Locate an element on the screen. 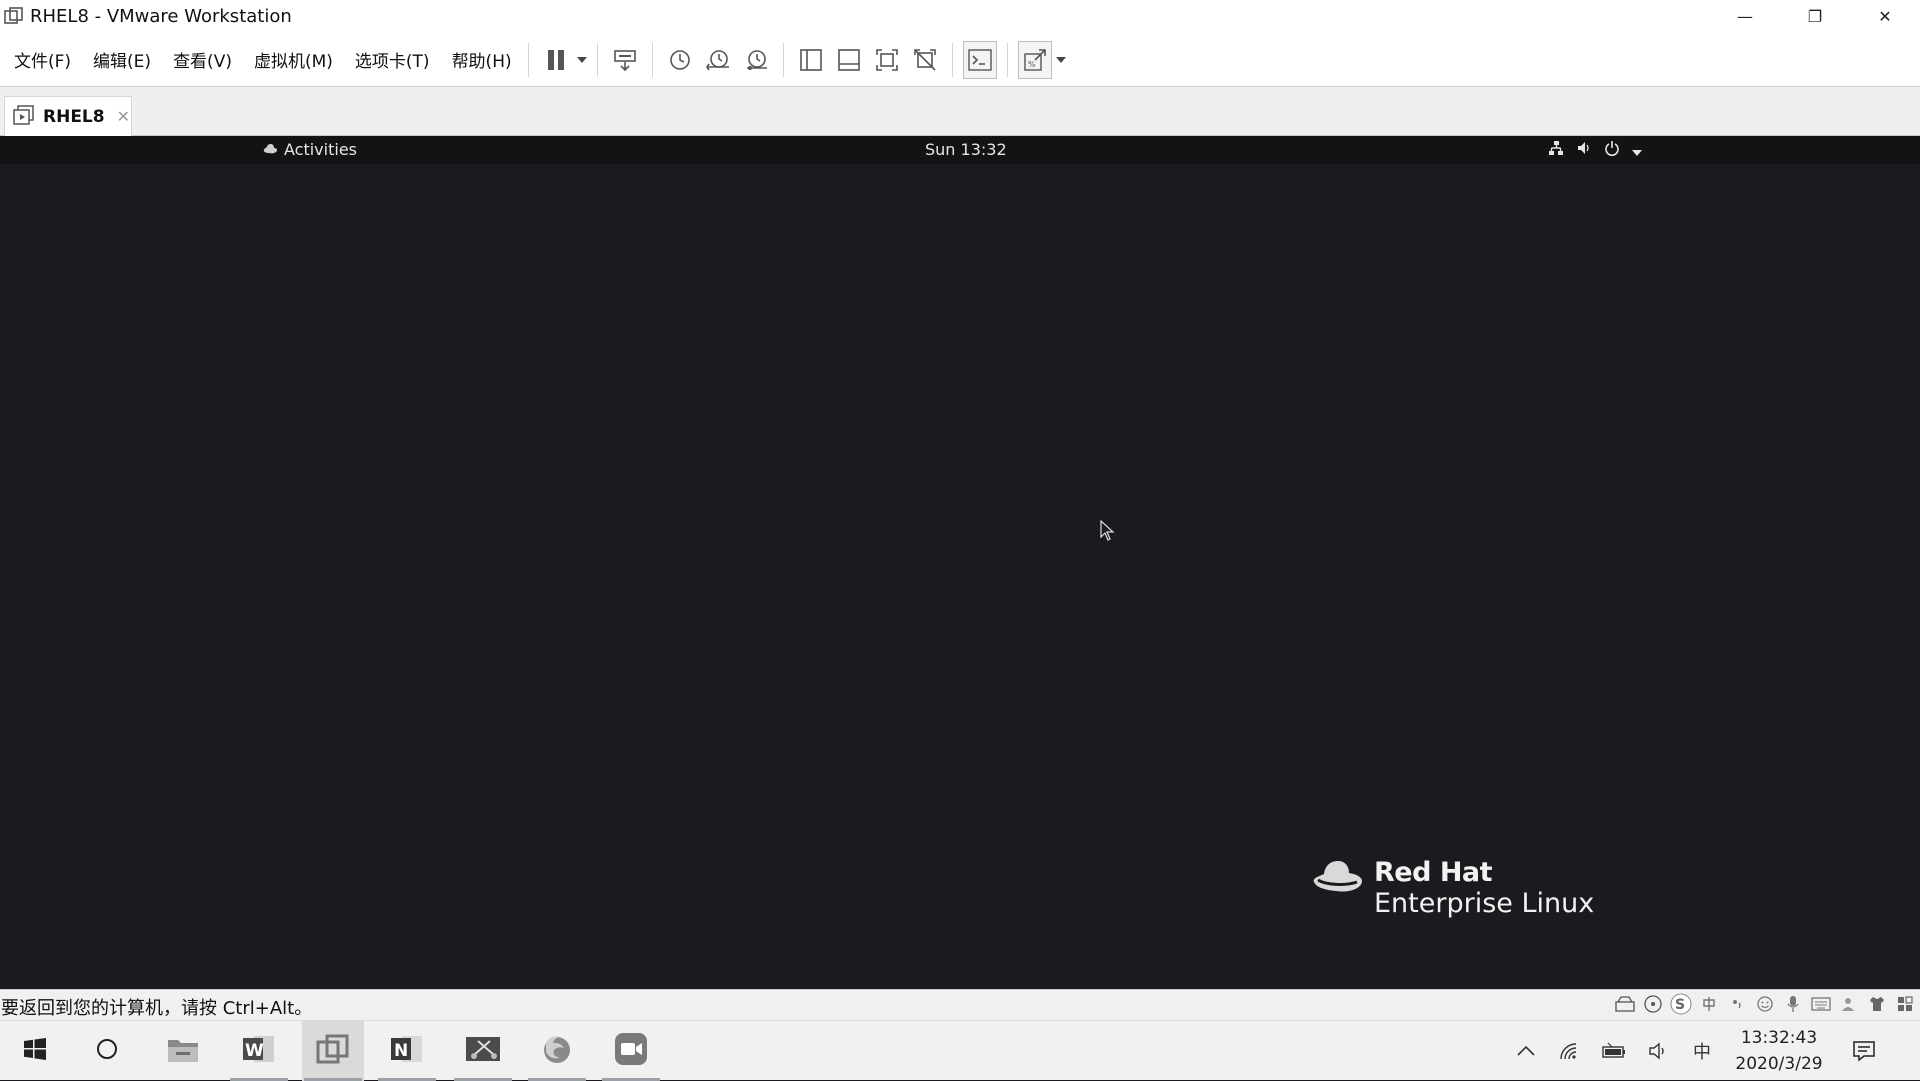 This screenshot has height=1081, width=1920. toolbox-icon is located at coordinates (1905, 1004).